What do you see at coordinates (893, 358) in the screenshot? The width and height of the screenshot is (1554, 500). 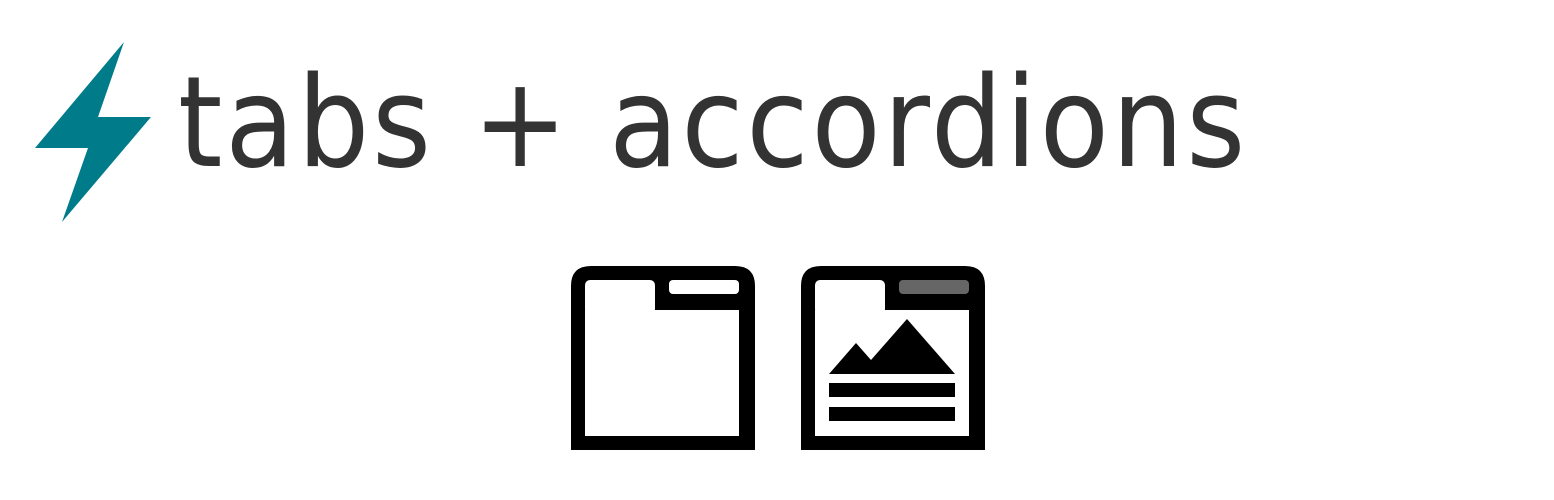 I see `accordion-panel-icon` at bounding box center [893, 358].